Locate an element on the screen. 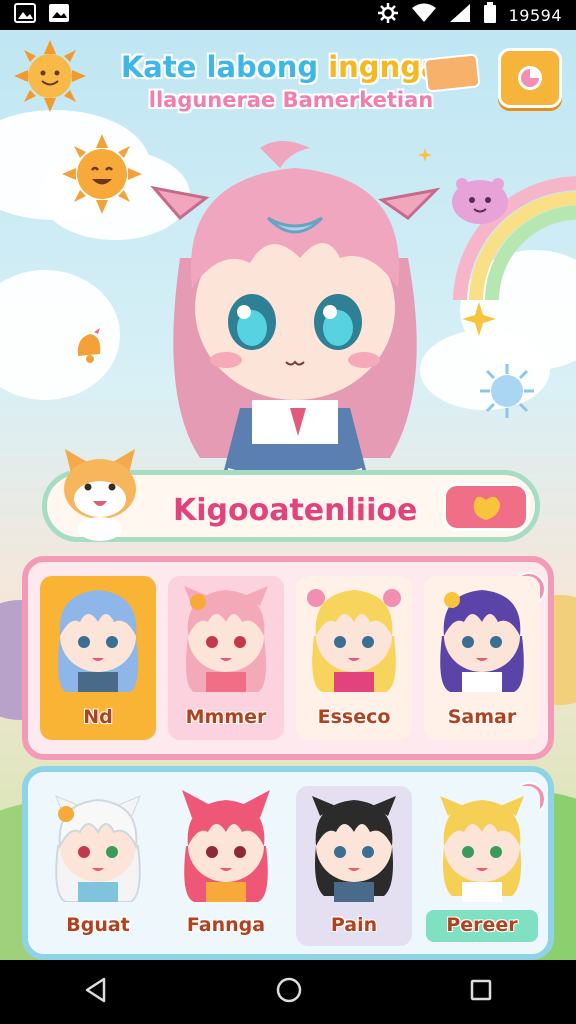 This screenshot has width=576, height=1024. photo-icon is located at coordinates (59, 15).